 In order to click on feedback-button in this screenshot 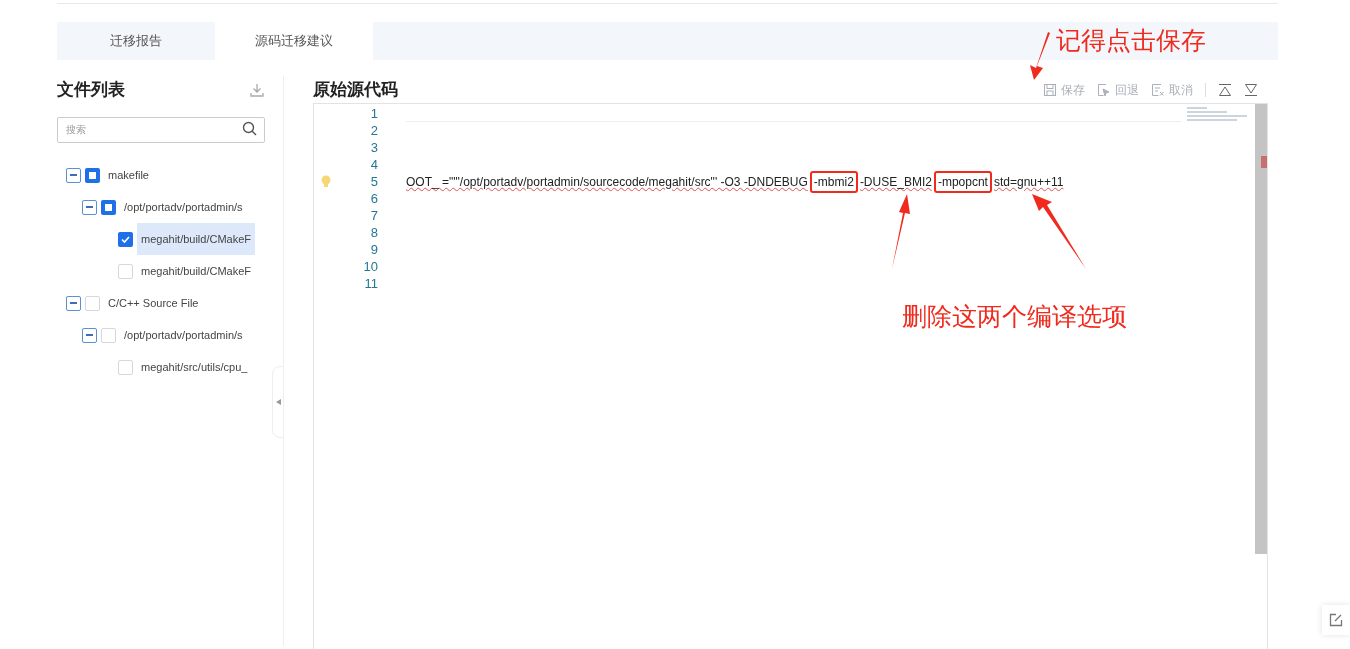, I will do `click(1336, 620)`.